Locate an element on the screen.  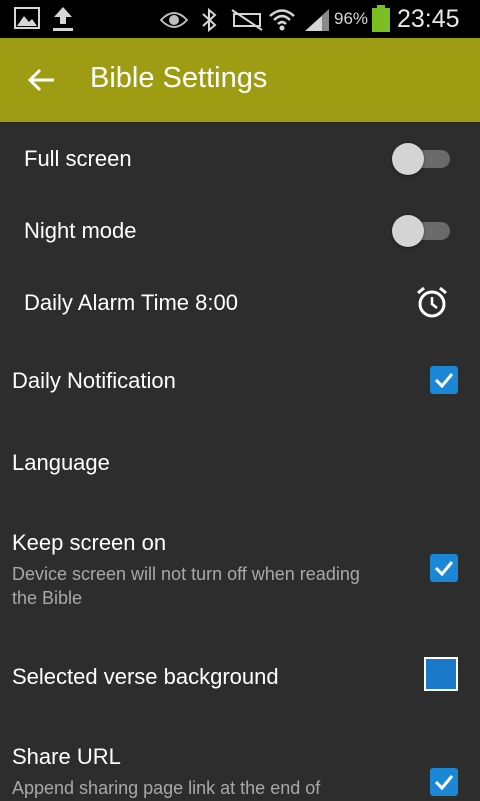
back-button is located at coordinates (42, 80).